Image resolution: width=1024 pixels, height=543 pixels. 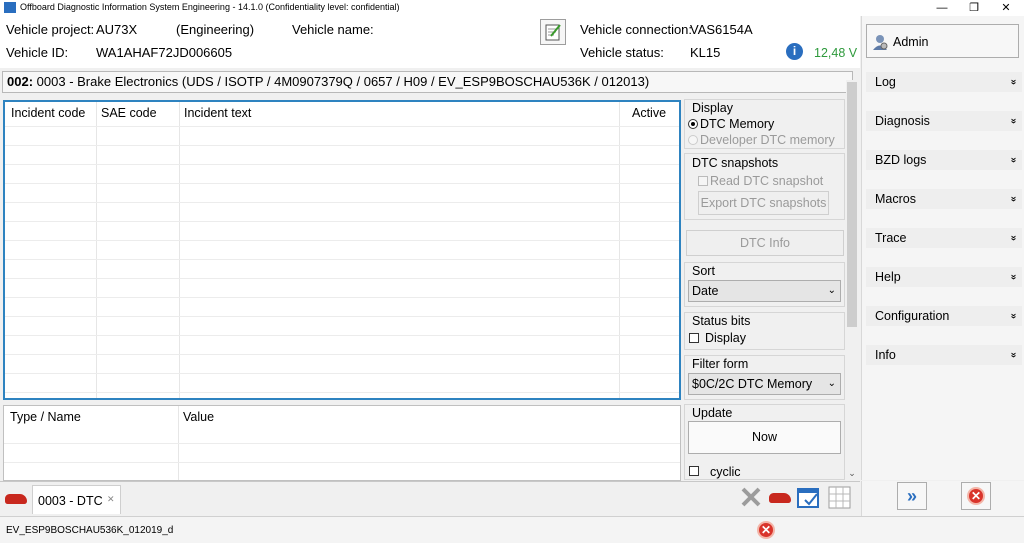 What do you see at coordinates (553, 32) in the screenshot?
I see `edit-notes-button` at bounding box center [553, 32].